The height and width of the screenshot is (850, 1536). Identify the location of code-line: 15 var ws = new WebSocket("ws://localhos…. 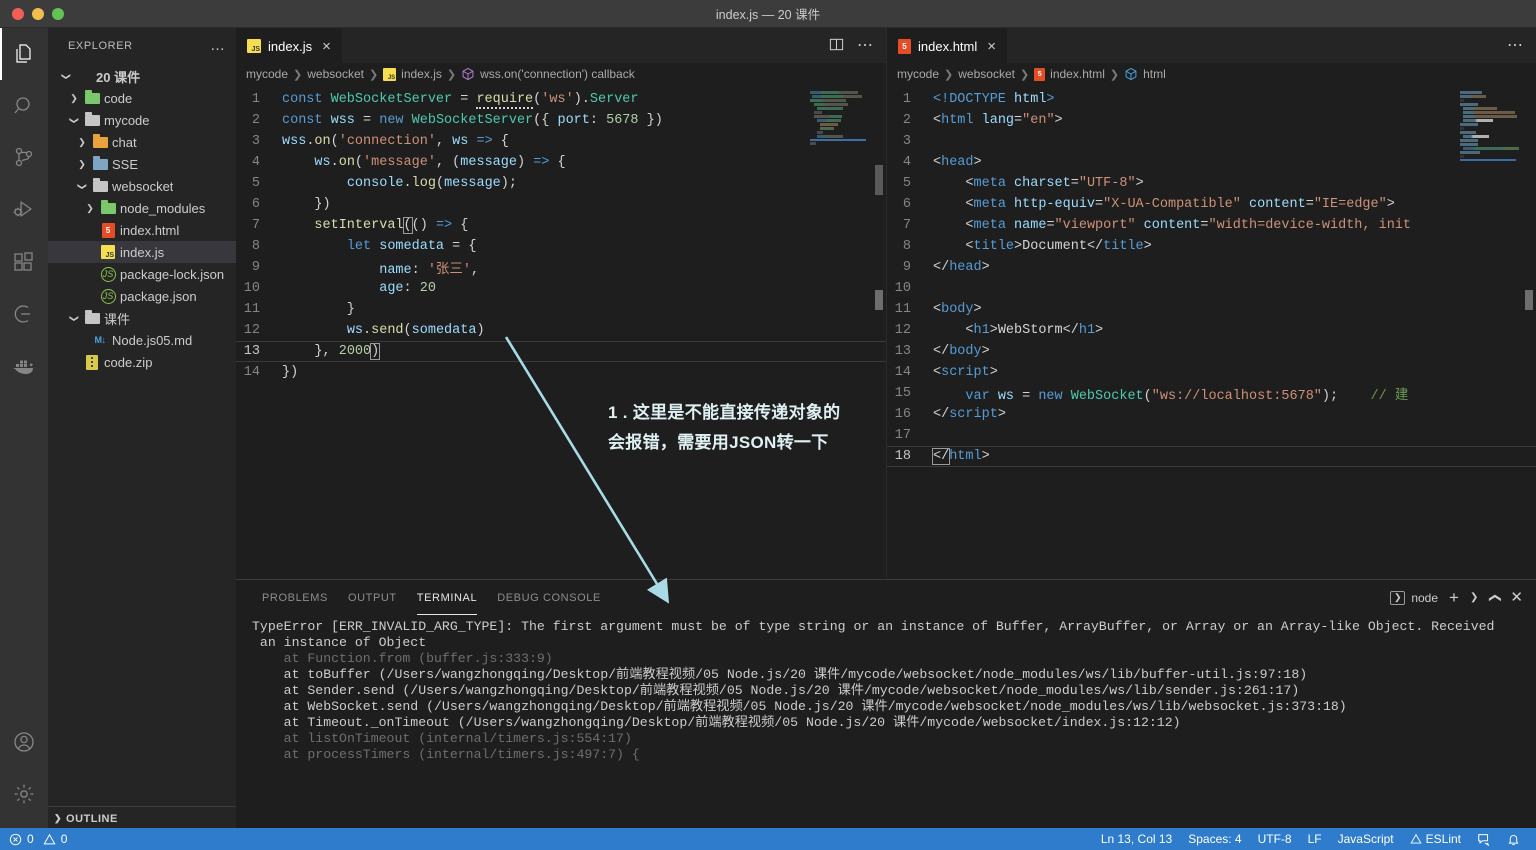
(1211, 393).